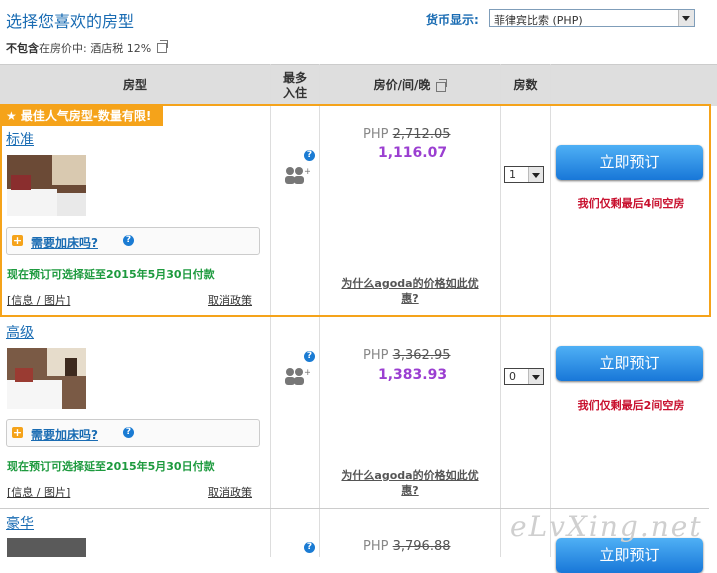  What do you see at coordinates (354, 508) in the screenshot?
I see `row-separator` at bounding box center [354, 508].